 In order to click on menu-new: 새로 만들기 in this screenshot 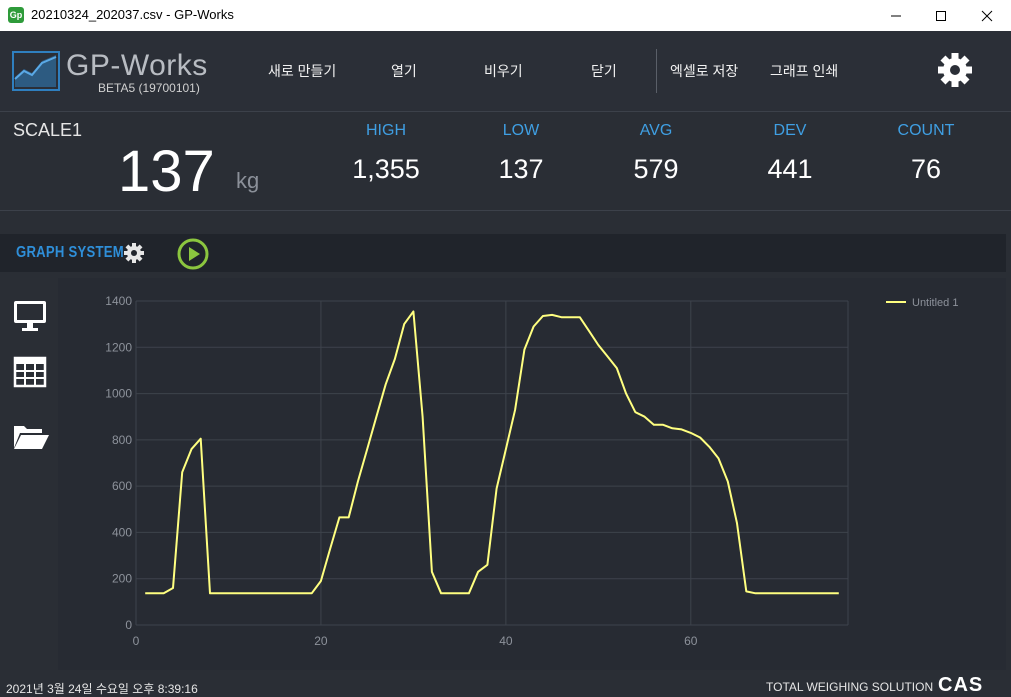, I will do `click(302, 71)`.